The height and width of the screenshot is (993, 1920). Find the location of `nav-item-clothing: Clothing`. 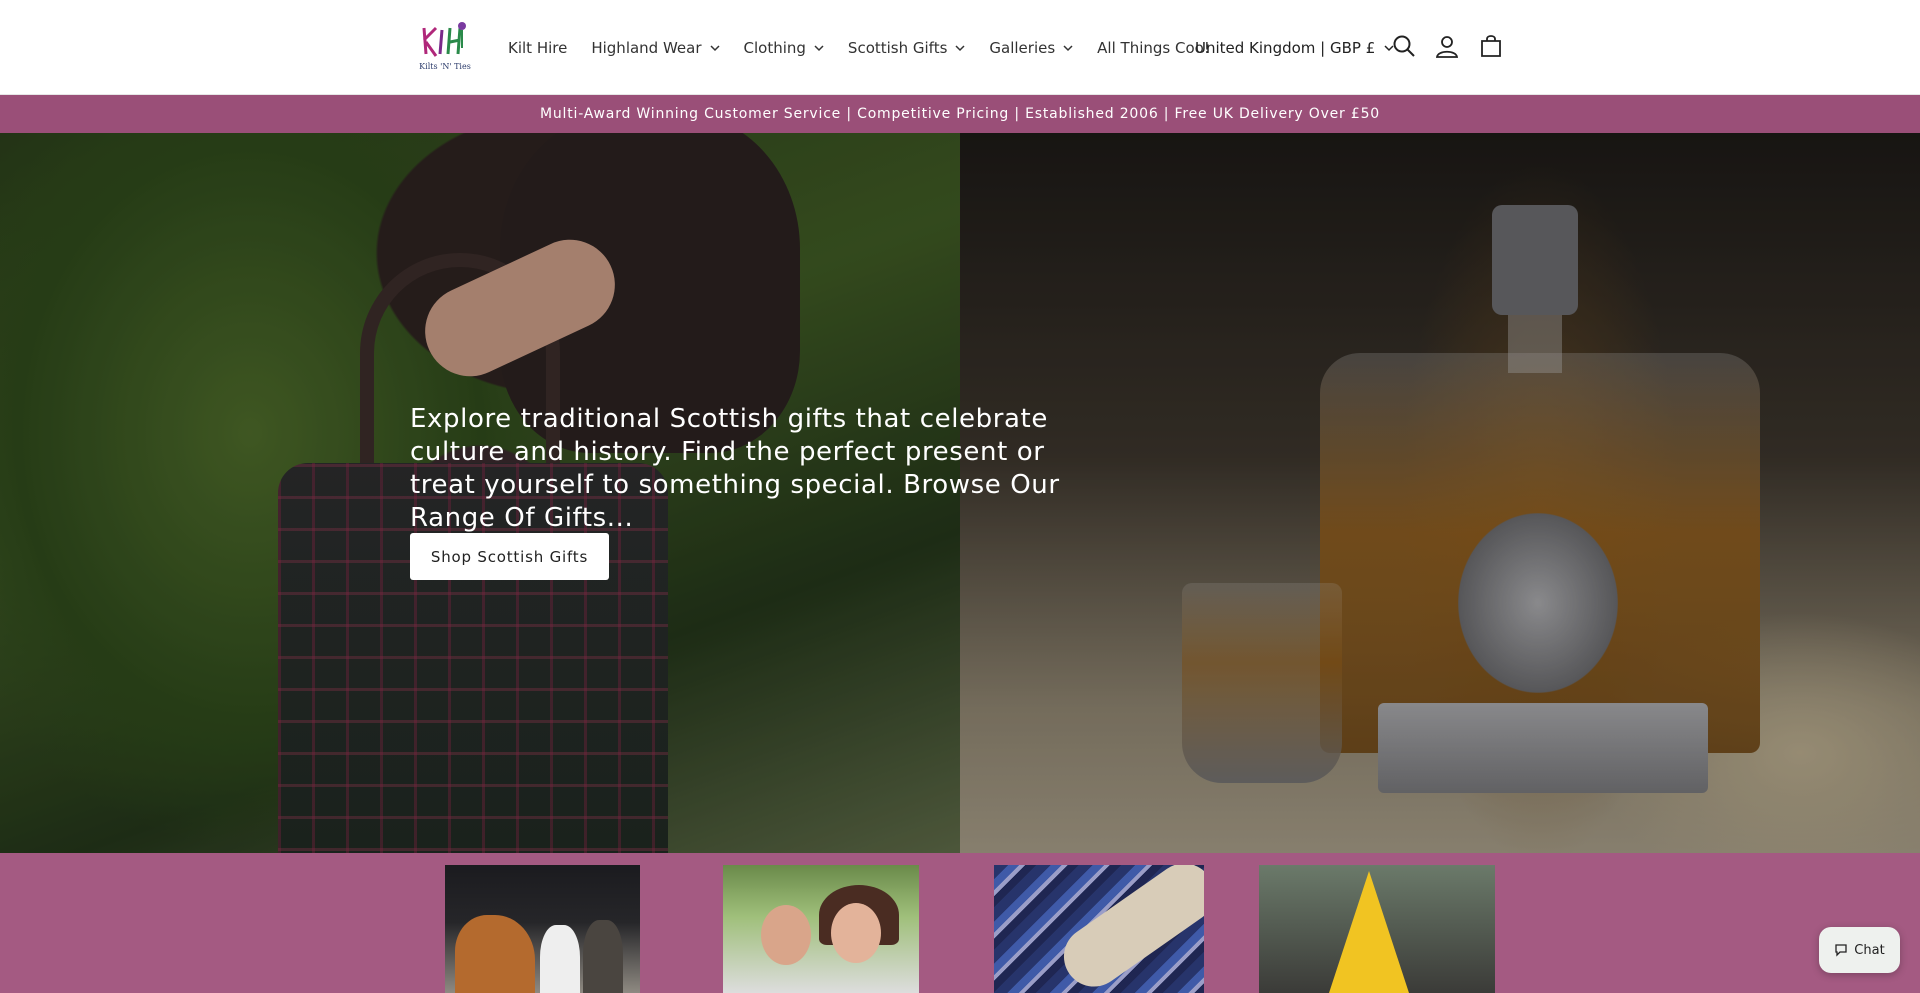

nav-item-clothing: Clothing is located at coordinates (784, 48).